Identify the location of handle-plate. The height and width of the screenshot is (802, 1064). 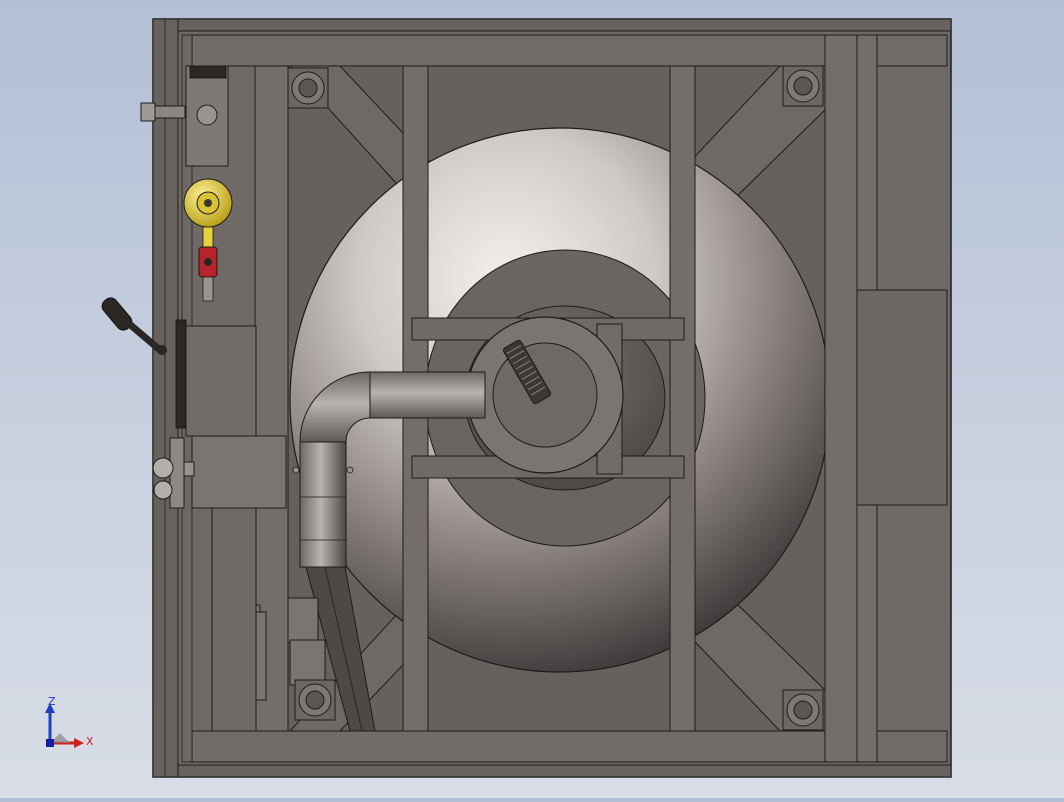
(181, 374).